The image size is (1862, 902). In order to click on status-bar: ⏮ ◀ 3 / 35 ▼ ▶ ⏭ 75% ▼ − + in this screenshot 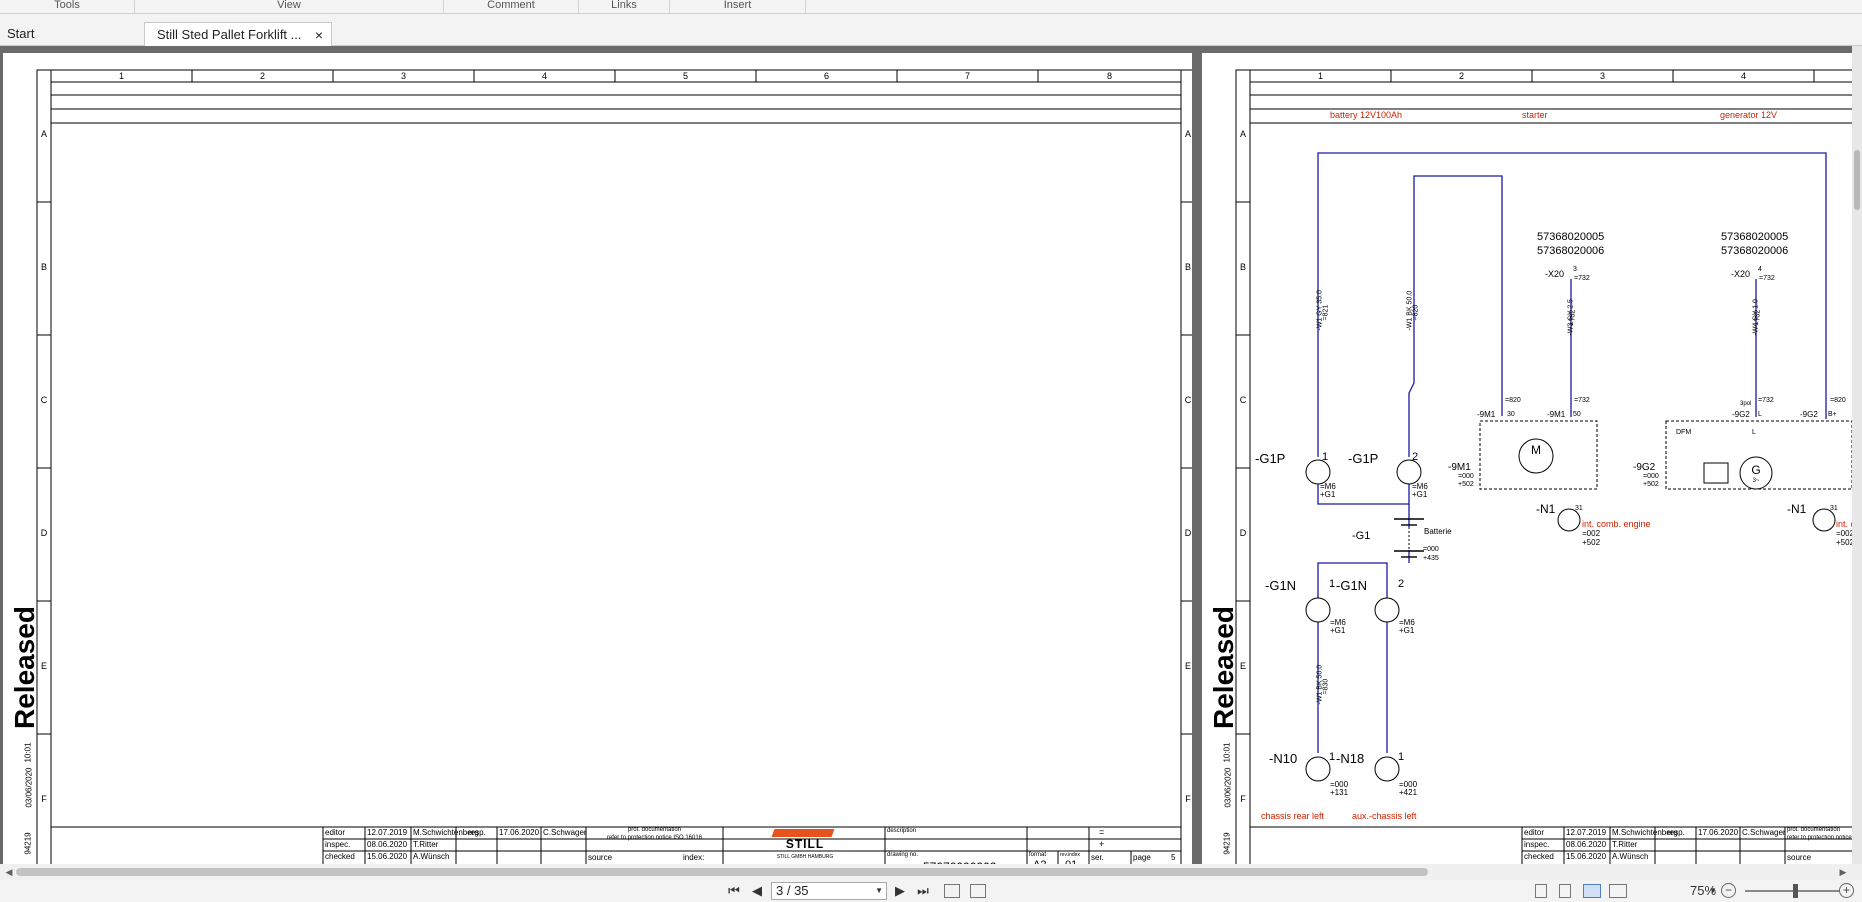, I will do `click(931, 891)`.